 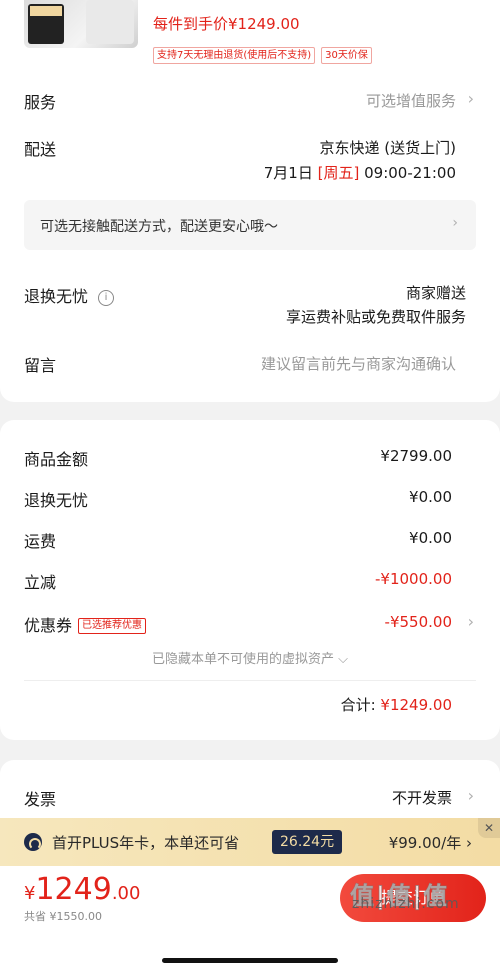 I want to click on product-box-image, so click(x=46, y=24).